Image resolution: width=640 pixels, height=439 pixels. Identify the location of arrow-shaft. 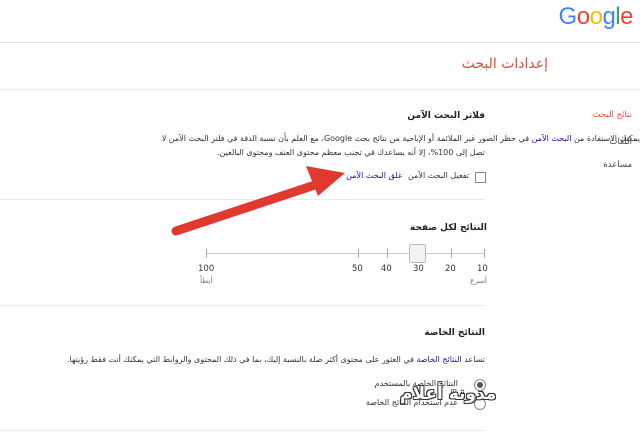
(247, 207).